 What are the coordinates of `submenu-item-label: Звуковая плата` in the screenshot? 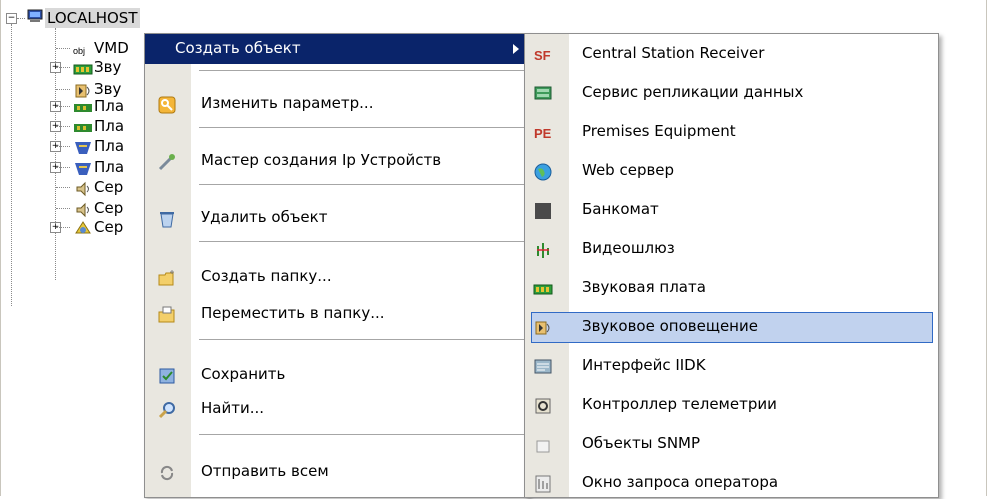 It's located at (644, 287).